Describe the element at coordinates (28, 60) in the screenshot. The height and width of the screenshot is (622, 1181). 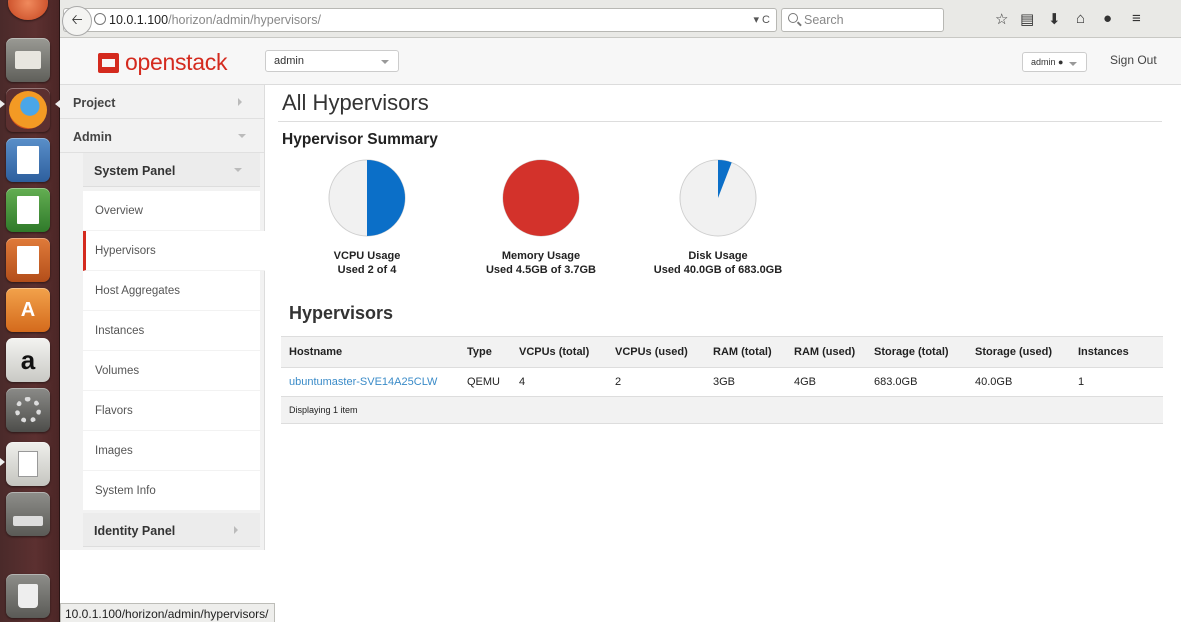
I see `files-icon` at that location.